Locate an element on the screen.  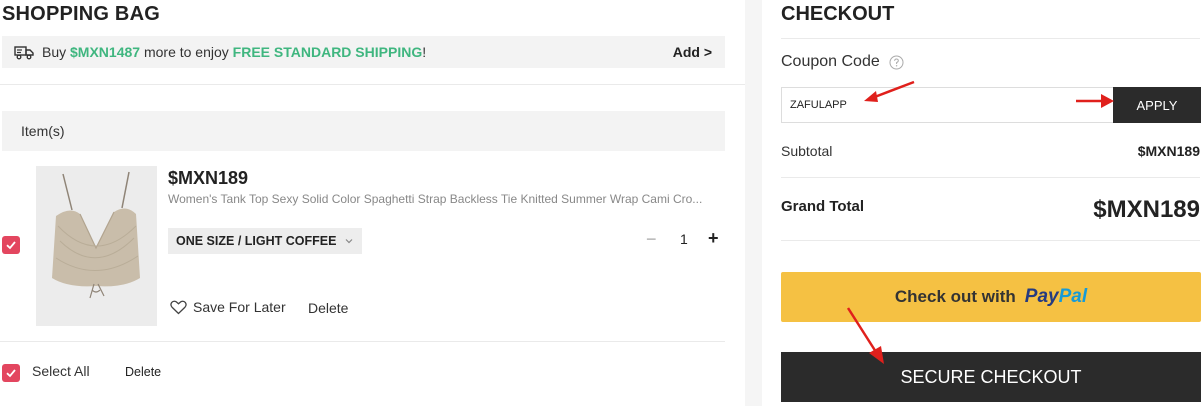
variant-label: ONE SIZE / LIGHT COFFEE is located at coordinates (256, 241).